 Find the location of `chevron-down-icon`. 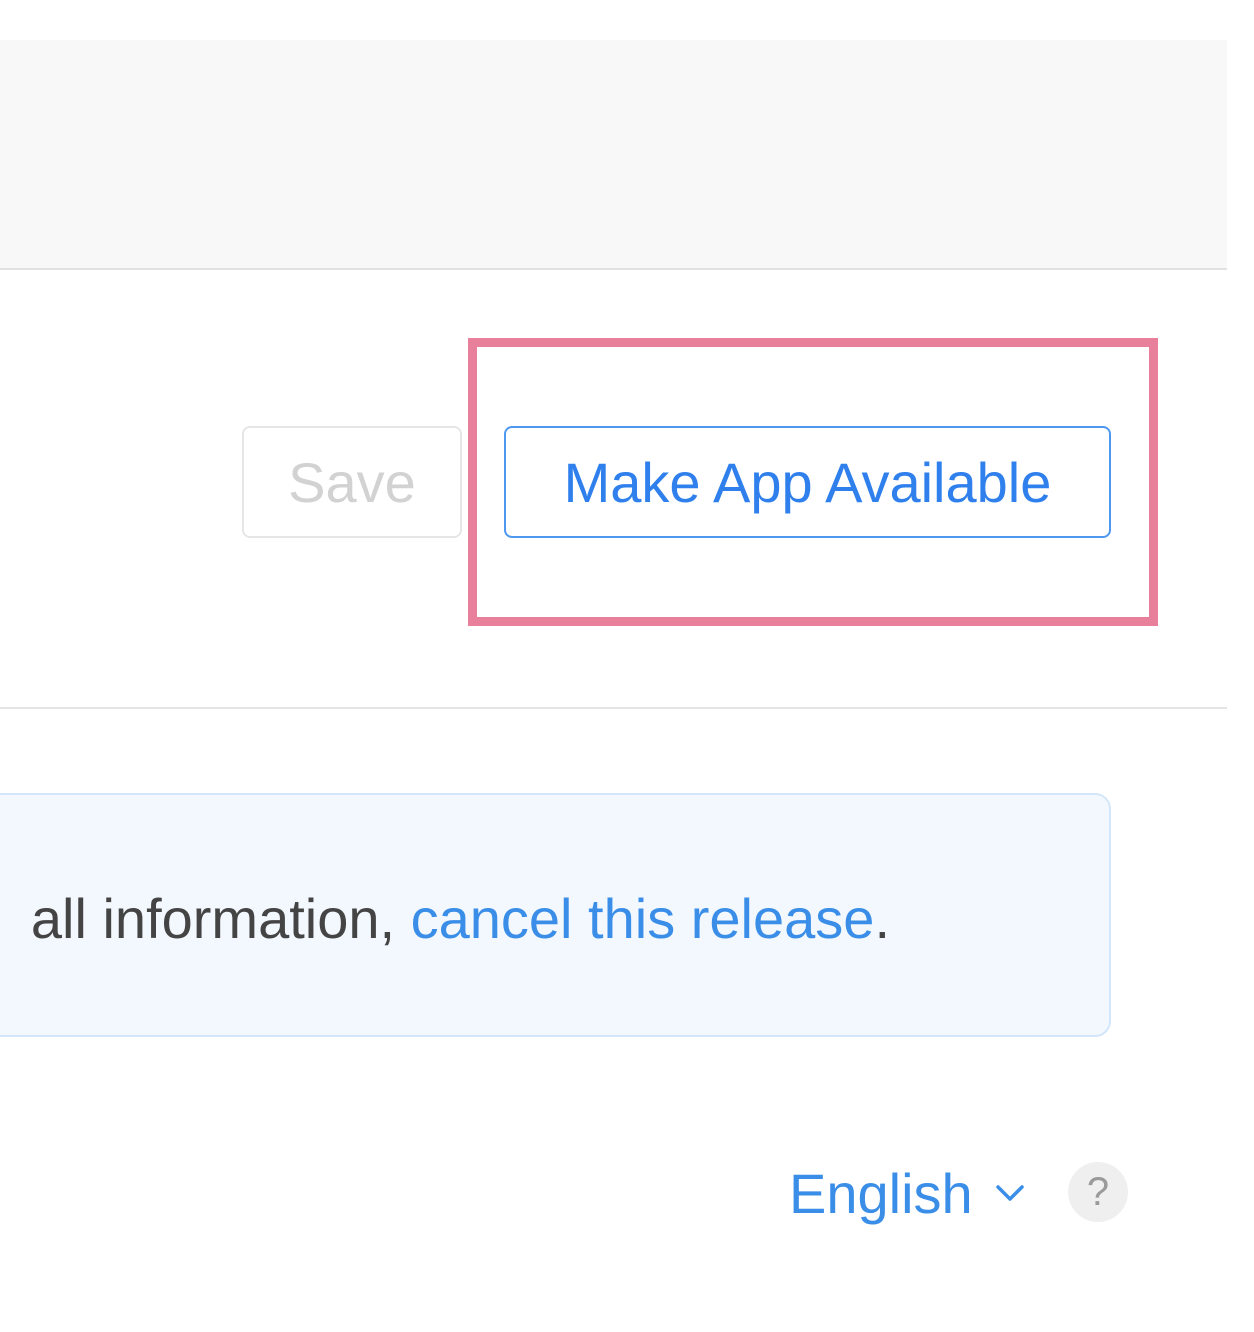

chevron-down-icon is located at coordinates (1009, 1193).